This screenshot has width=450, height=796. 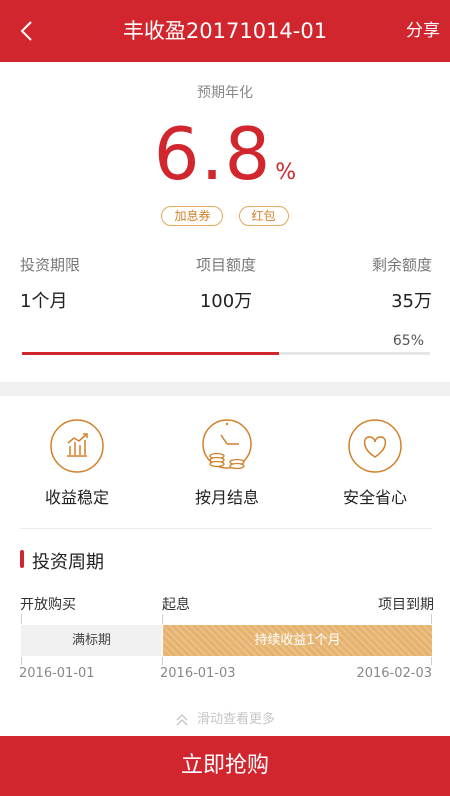 I want to click on rate-display: 6.8%, so click(x=225, y=154).